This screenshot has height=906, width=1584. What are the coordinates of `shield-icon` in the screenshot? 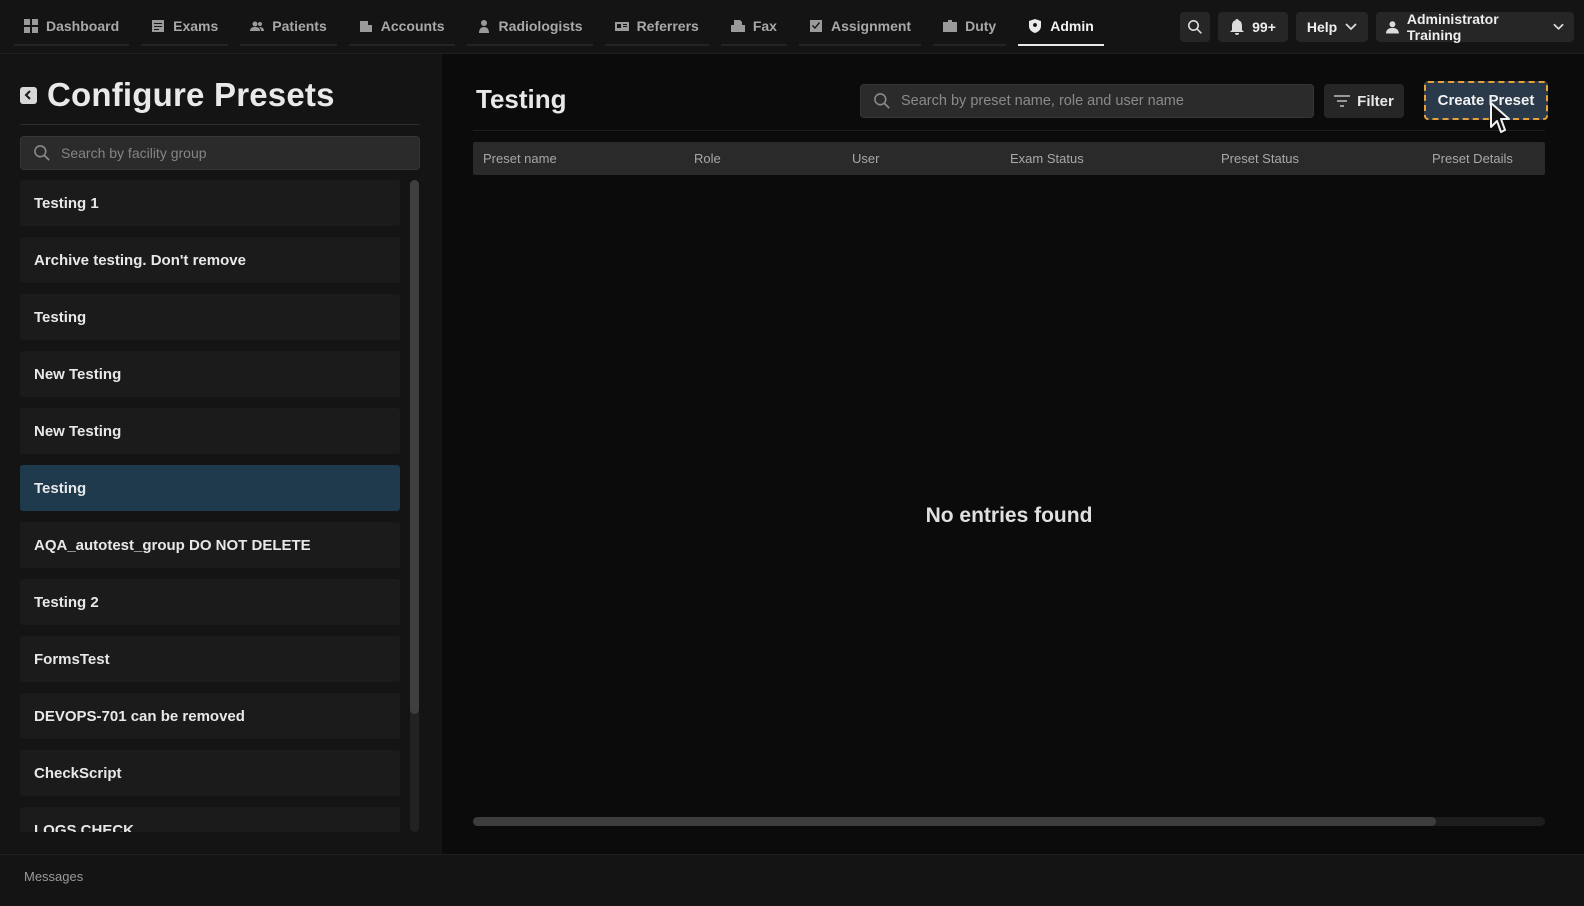 It's located at (1035, 25).